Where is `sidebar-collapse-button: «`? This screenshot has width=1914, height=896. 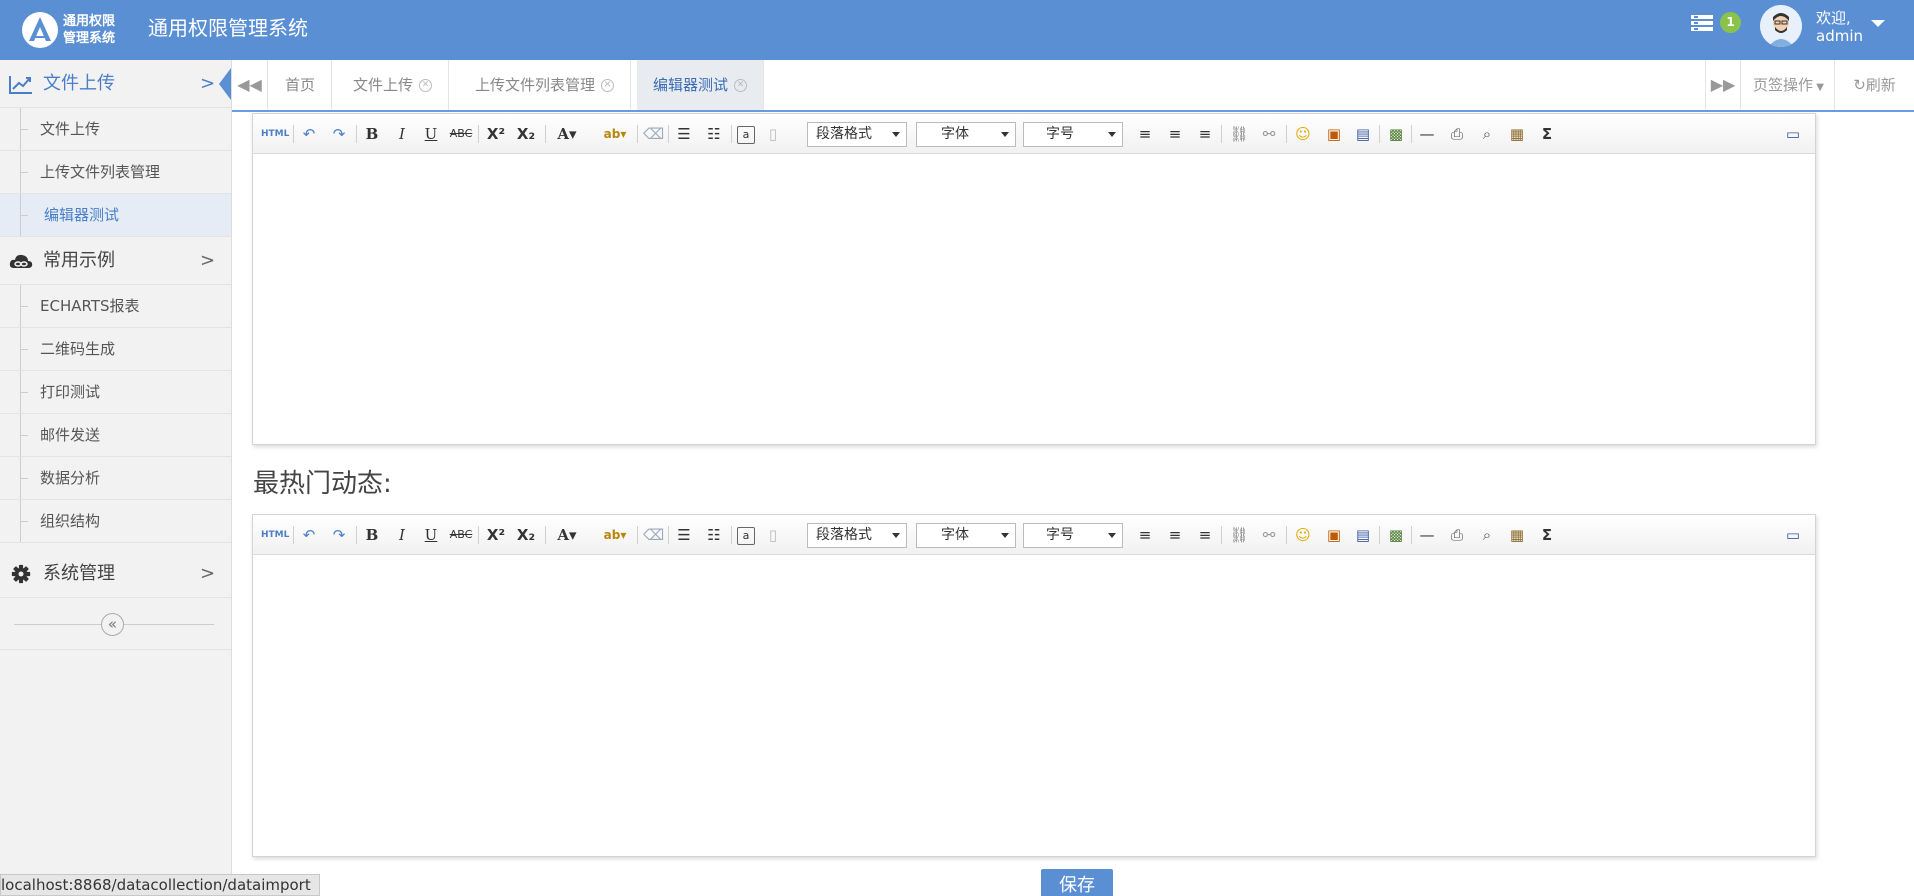
sidebar-collapse-button: « is located at coordinates (112, 624).